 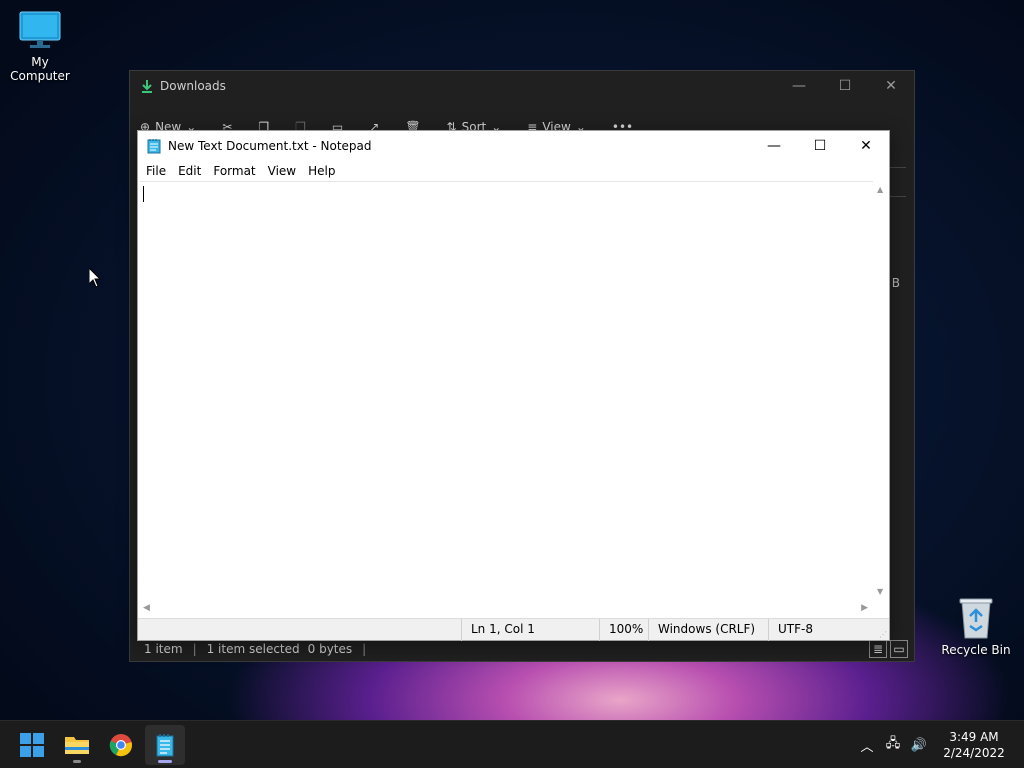 I want to click on notepad-minimize-button: —, so click(x=774, y=146).